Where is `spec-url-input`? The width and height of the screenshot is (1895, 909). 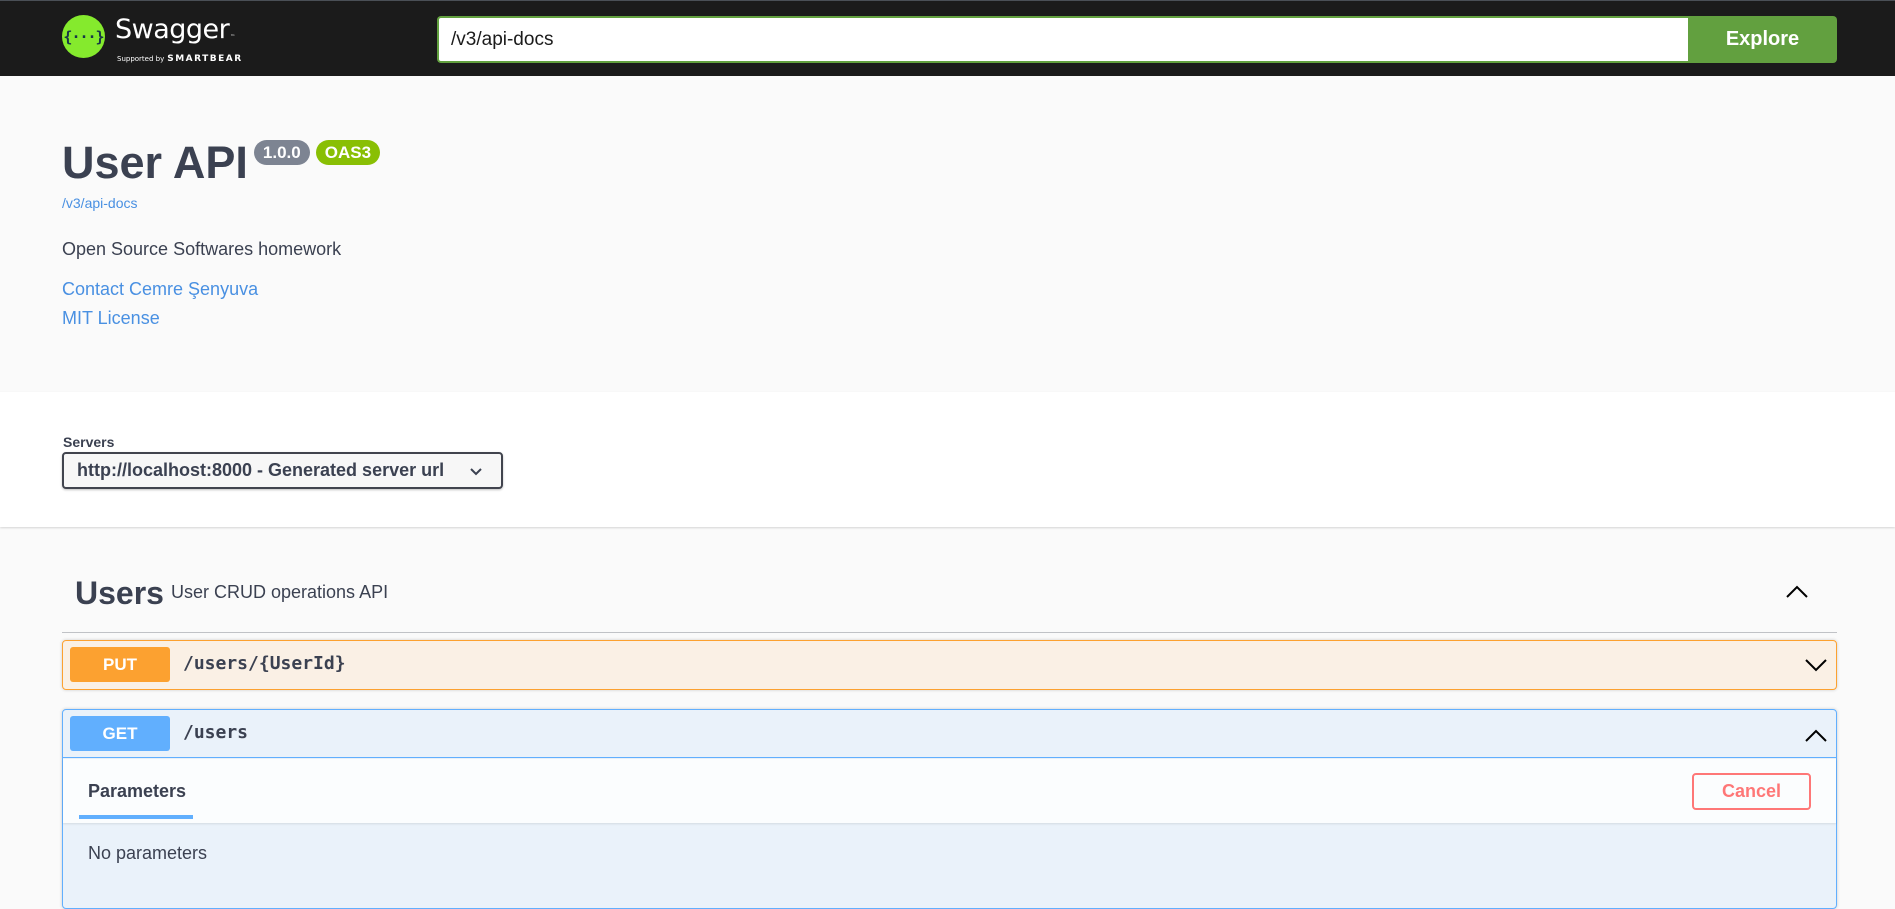
spec-url-input is located at coordinates (1062, 39).